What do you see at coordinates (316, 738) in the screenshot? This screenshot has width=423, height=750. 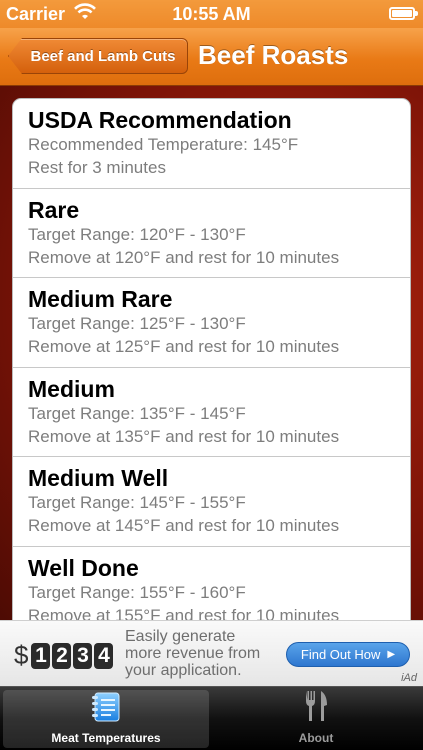 I see `tab-label: About` at bounding box center [316, 738].